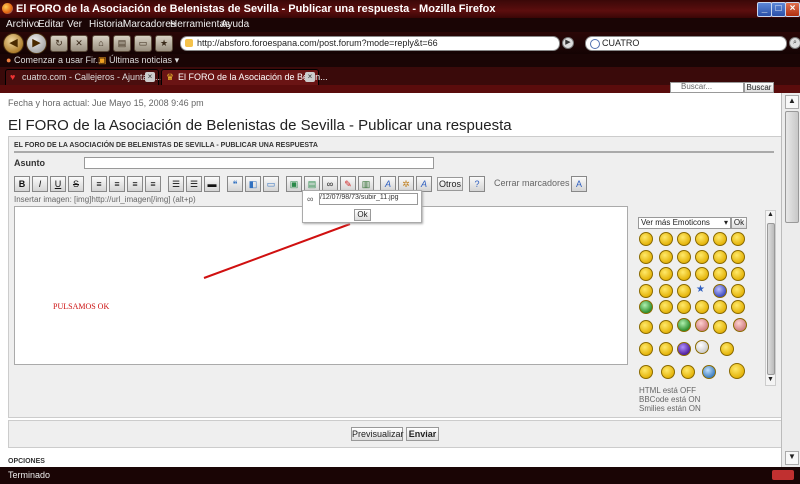 This screenshot has width=800, height=484. What do you see at coordinates (450, 184) in the screenshot?
I see `others-button: Otros` at bounding box center [450, 184].